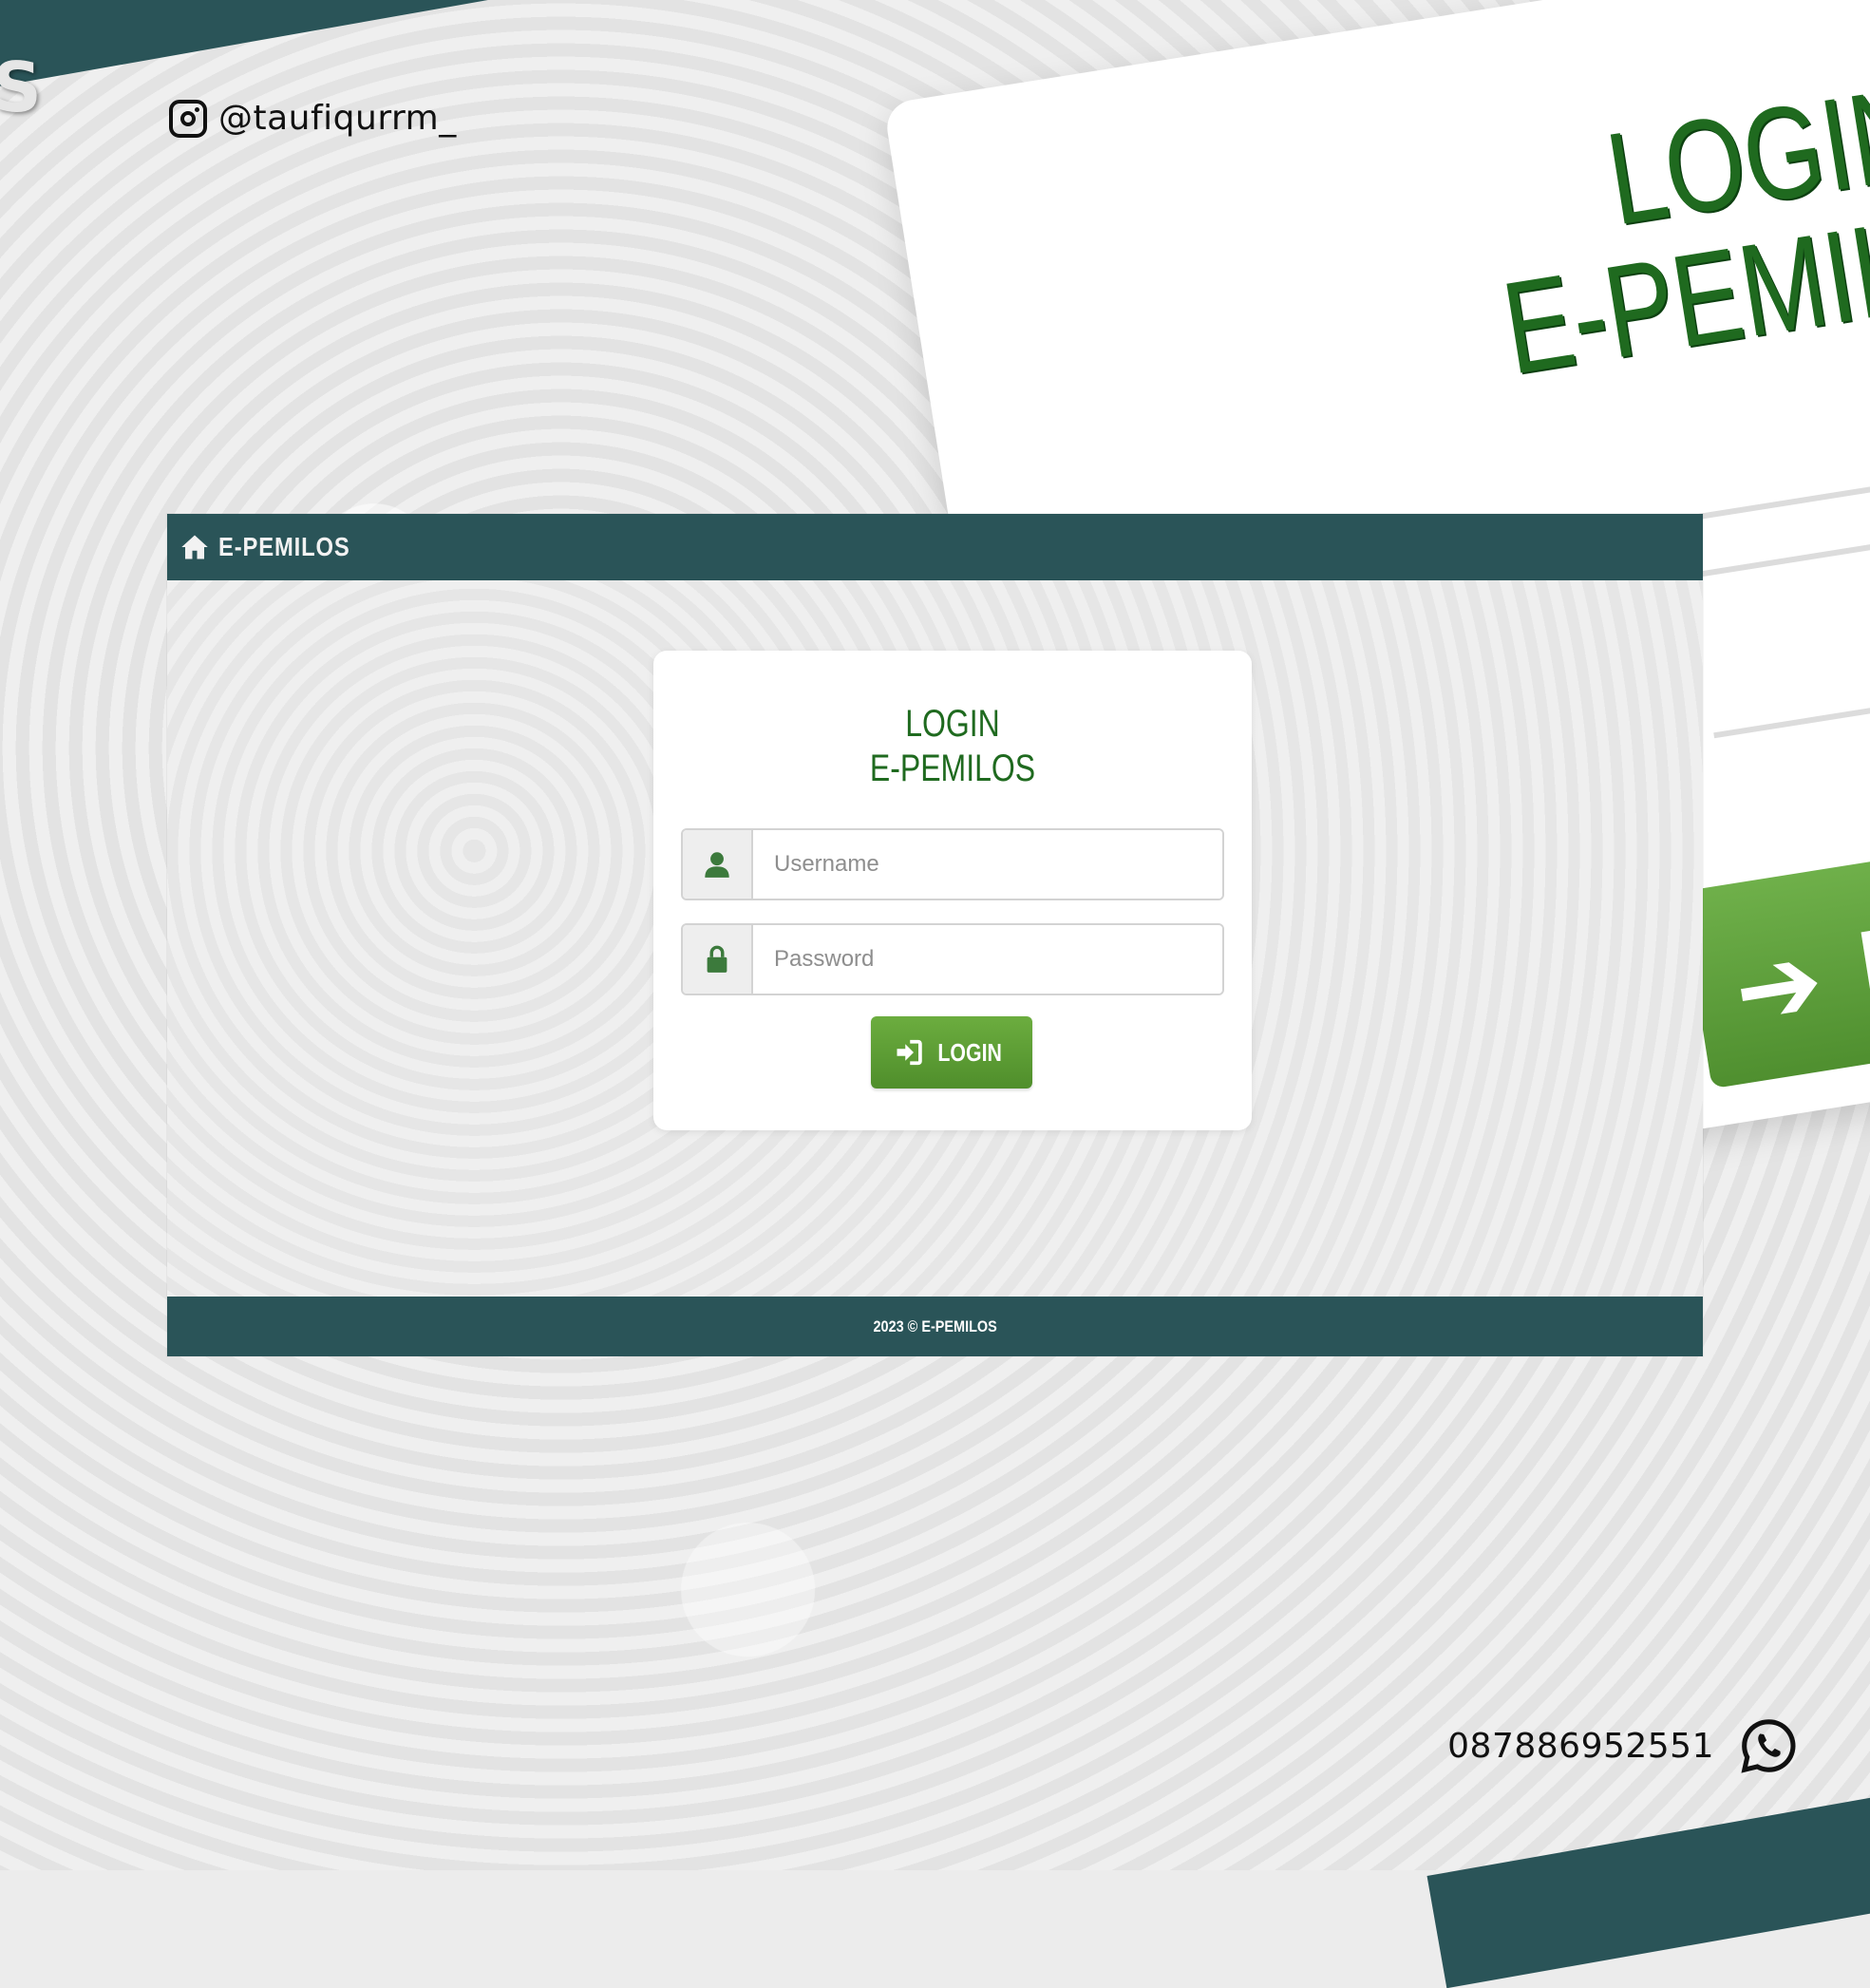  I want to click on instagram-icon, so click(188, 118).